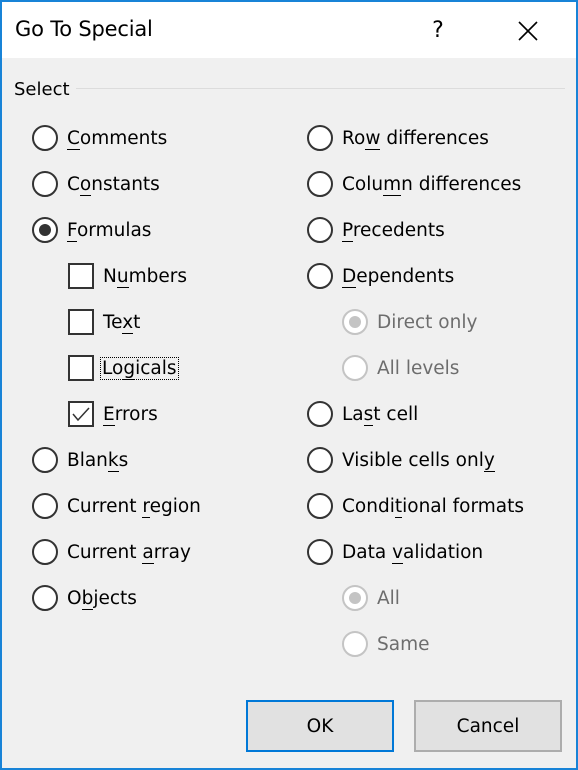  Describe the element at coordinates (156, 368) in the screenshot. I see `label-text: icals` at that location.